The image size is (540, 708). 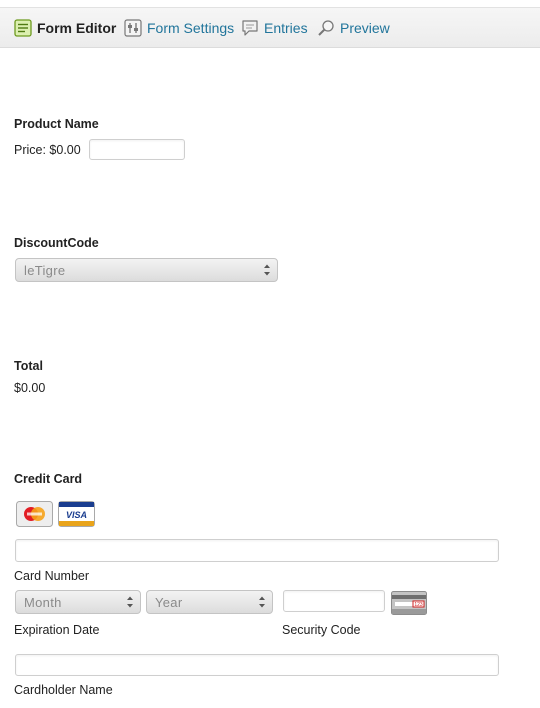 What do you see at coordinates (30, 388) in the screenshot?
I see `total-value: $0.00` at bounding box center [30, 388].